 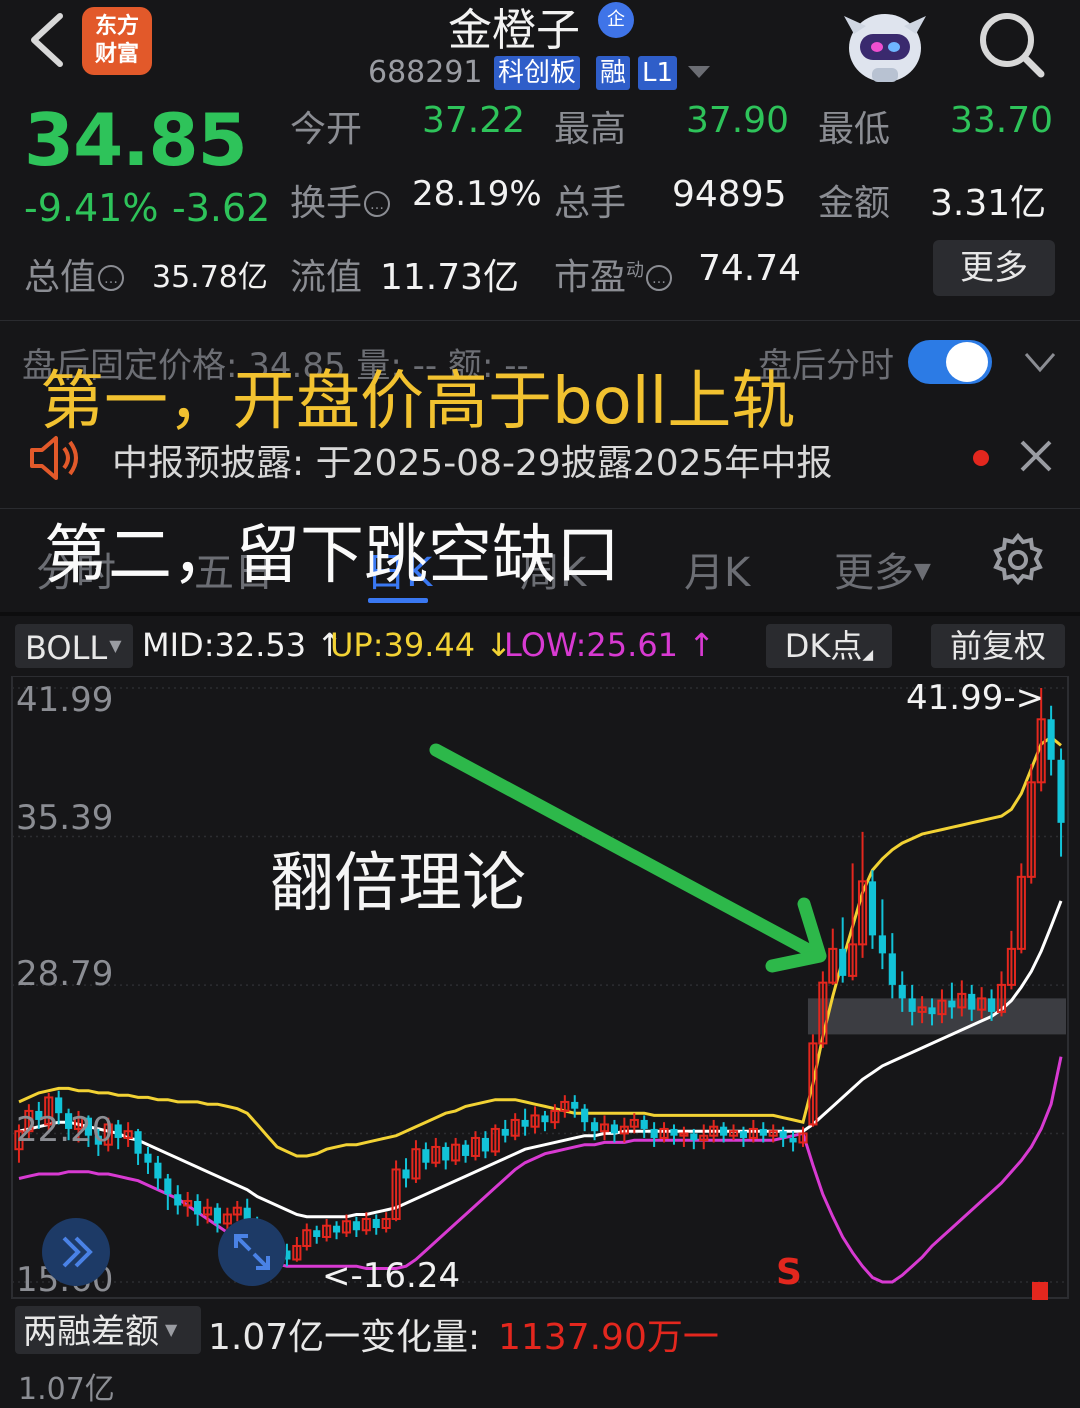 I want to click on margin-indicator-select: 两融差额 ▼, so click(x=108, y=1330).